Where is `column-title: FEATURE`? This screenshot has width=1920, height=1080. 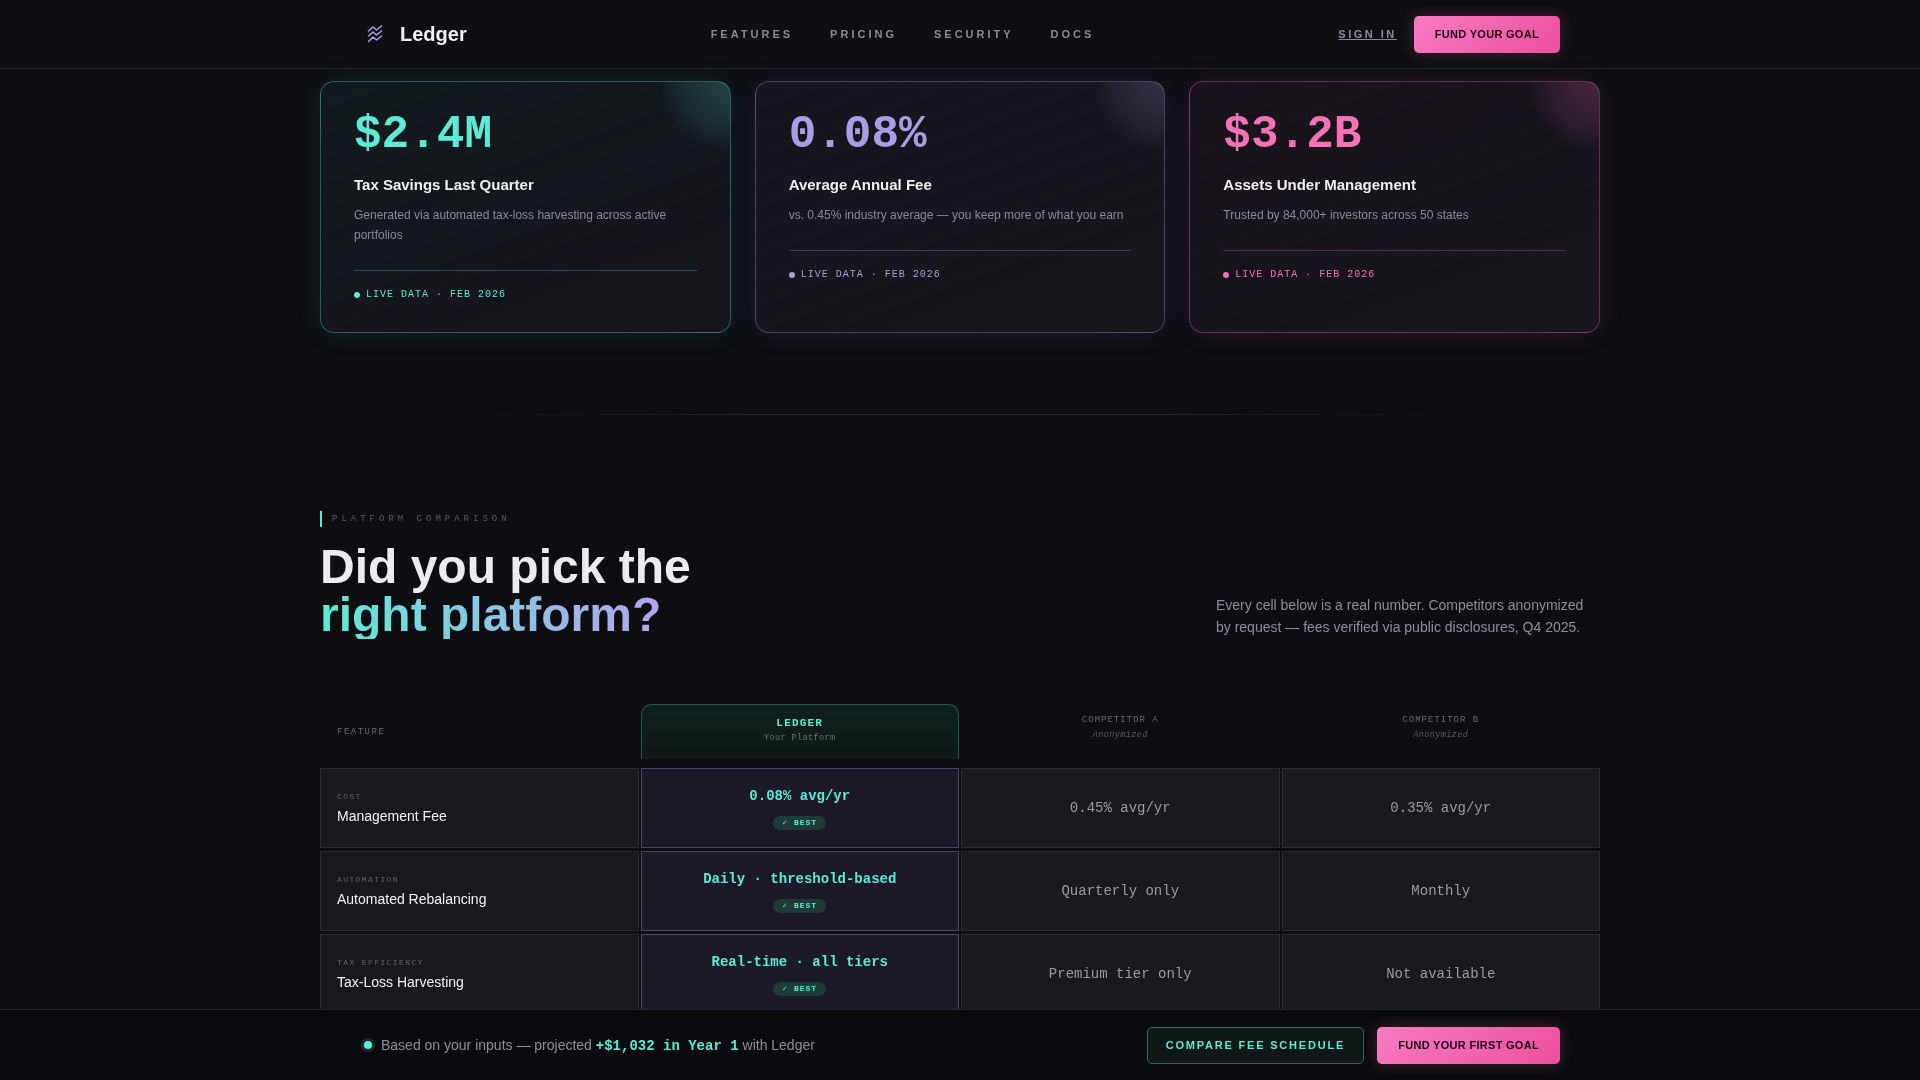
column-title: FEATURE is located at coordinates (361, 731).